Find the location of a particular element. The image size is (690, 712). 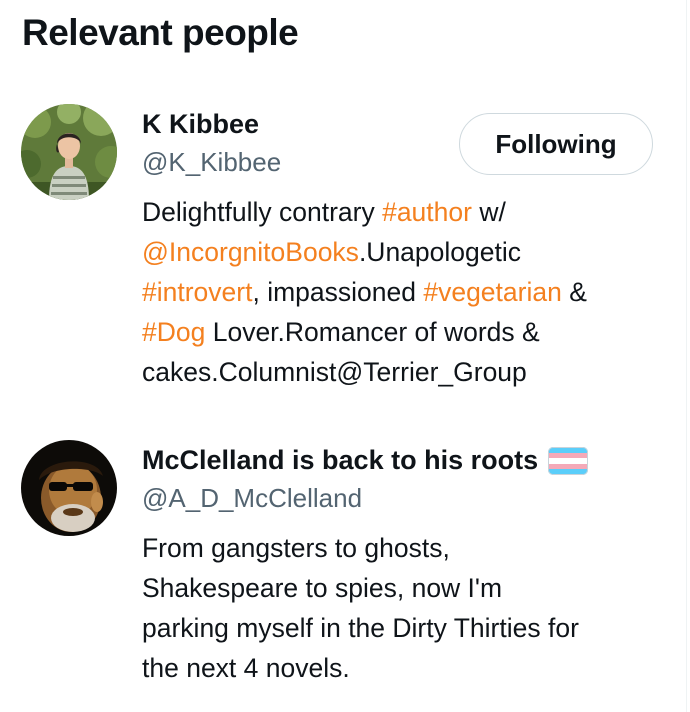

hashtag-link: #vegetarian is located at coordinates (492, 292).